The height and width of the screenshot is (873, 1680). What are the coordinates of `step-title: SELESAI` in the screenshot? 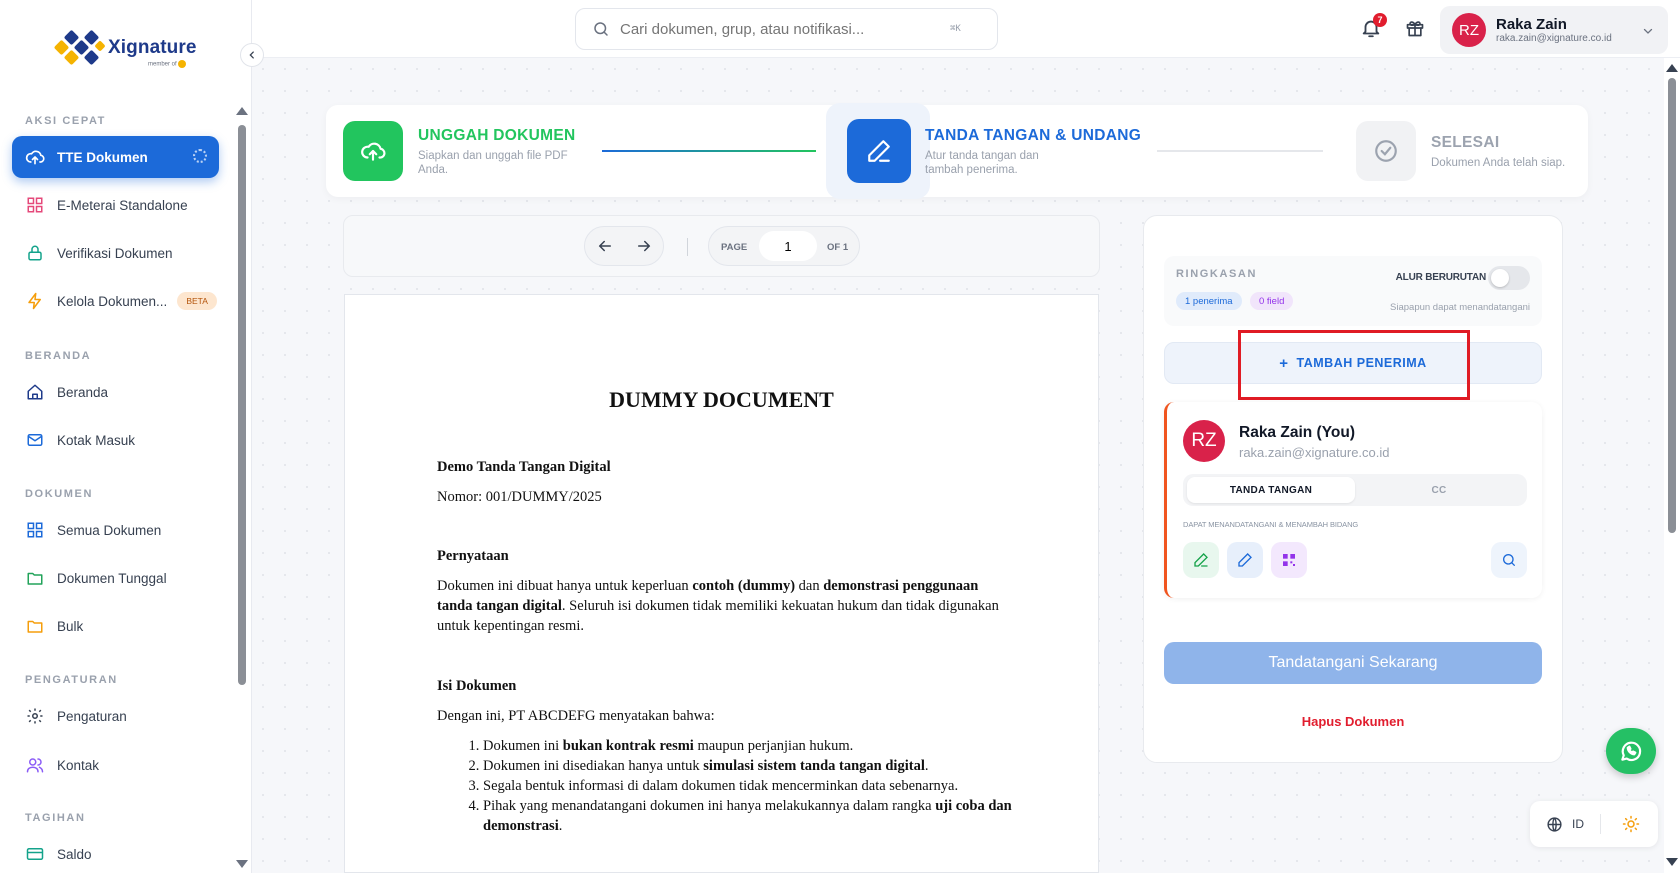 It's located at (1465, 142).